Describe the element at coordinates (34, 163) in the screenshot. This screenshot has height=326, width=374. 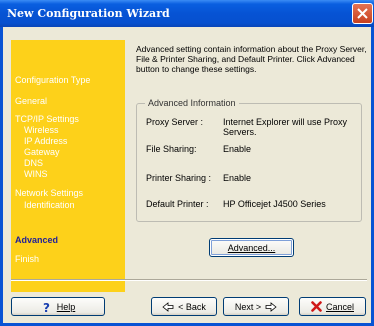
I see `sidebar-item-dns: DNS` at that location.